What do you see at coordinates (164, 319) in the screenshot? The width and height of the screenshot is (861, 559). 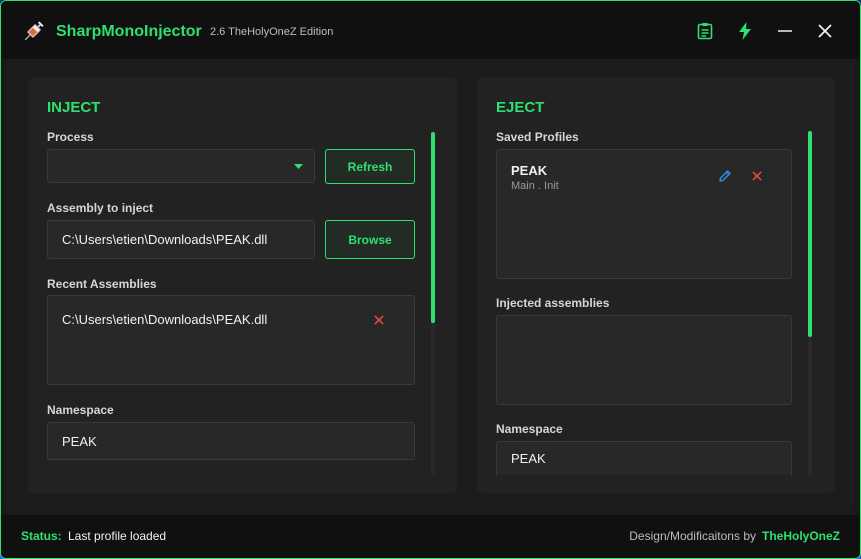 I see `recent-assembly-item: C:\Users\etien\Downloads\PEAK.dll` at bounding box center [164, 319].